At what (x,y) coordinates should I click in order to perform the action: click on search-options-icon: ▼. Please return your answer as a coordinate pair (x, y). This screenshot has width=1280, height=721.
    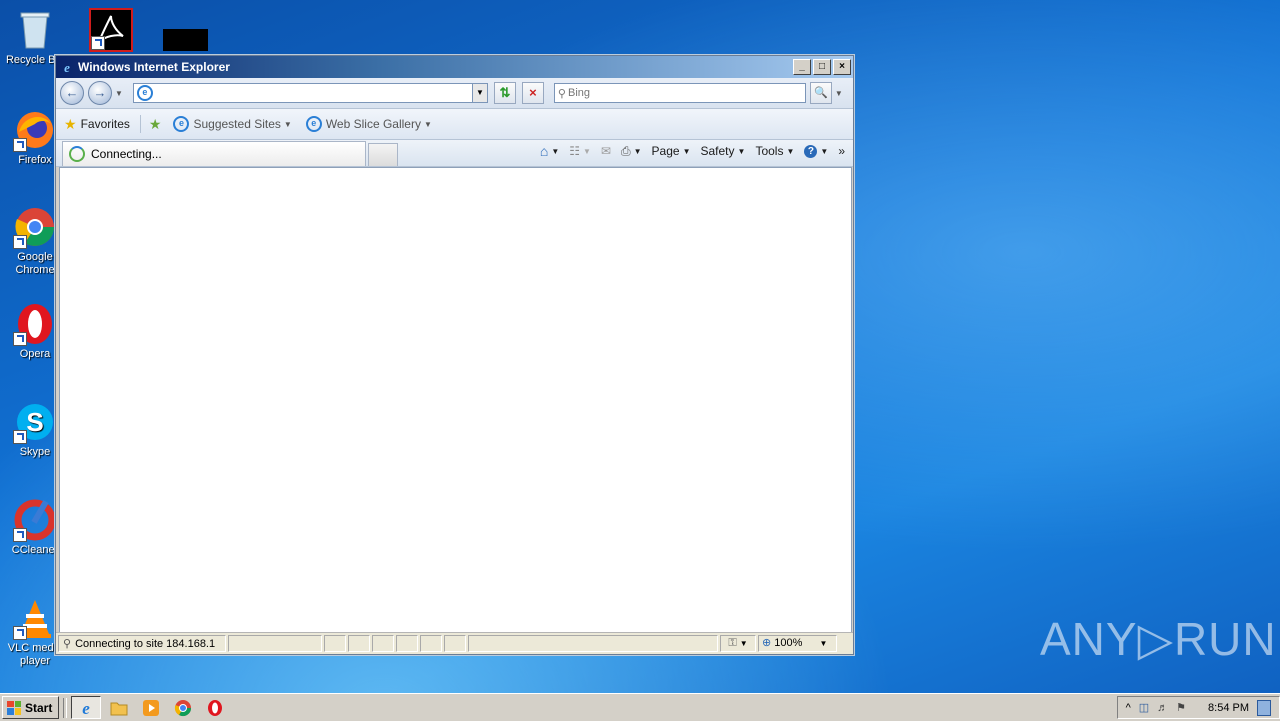
    Looking at the image, I should click on (839, 93).